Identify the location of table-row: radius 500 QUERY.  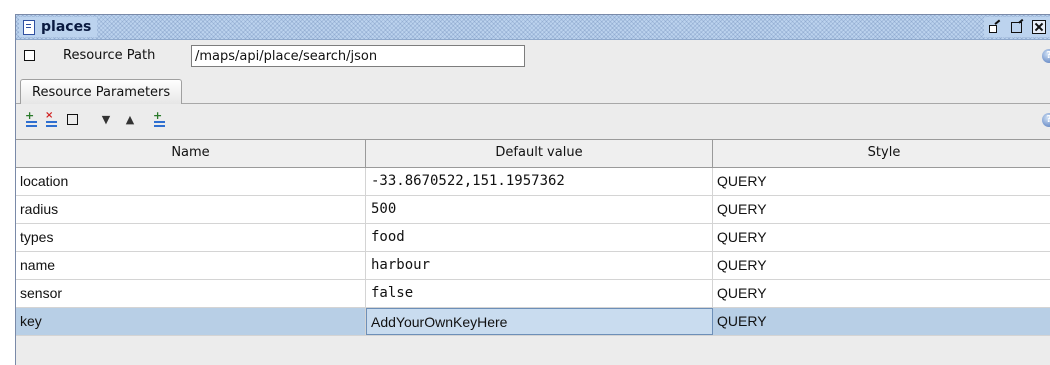
(533, 210).